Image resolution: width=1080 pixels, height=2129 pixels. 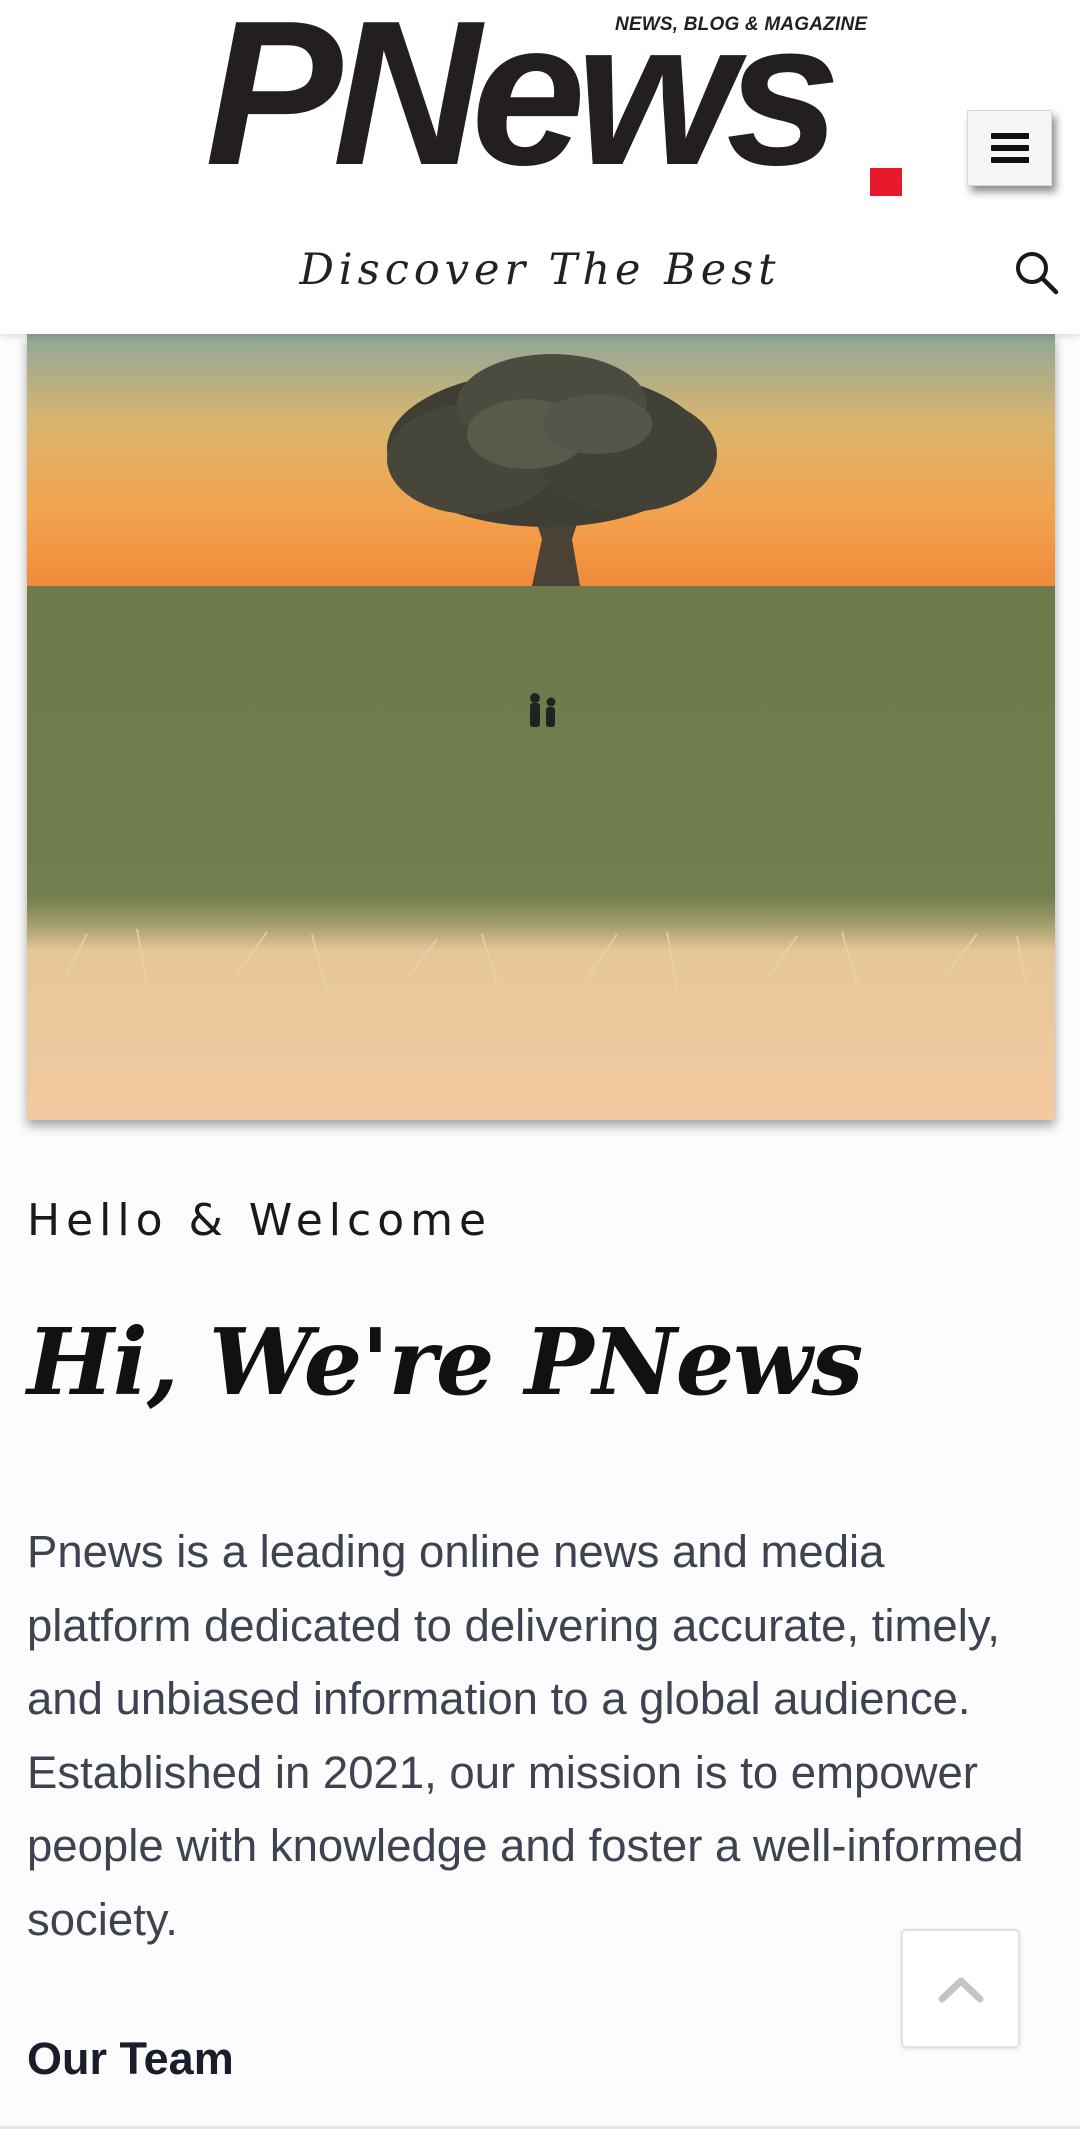 I want to click on our-team-heading: Our Team, so click(x=130, y=2058).